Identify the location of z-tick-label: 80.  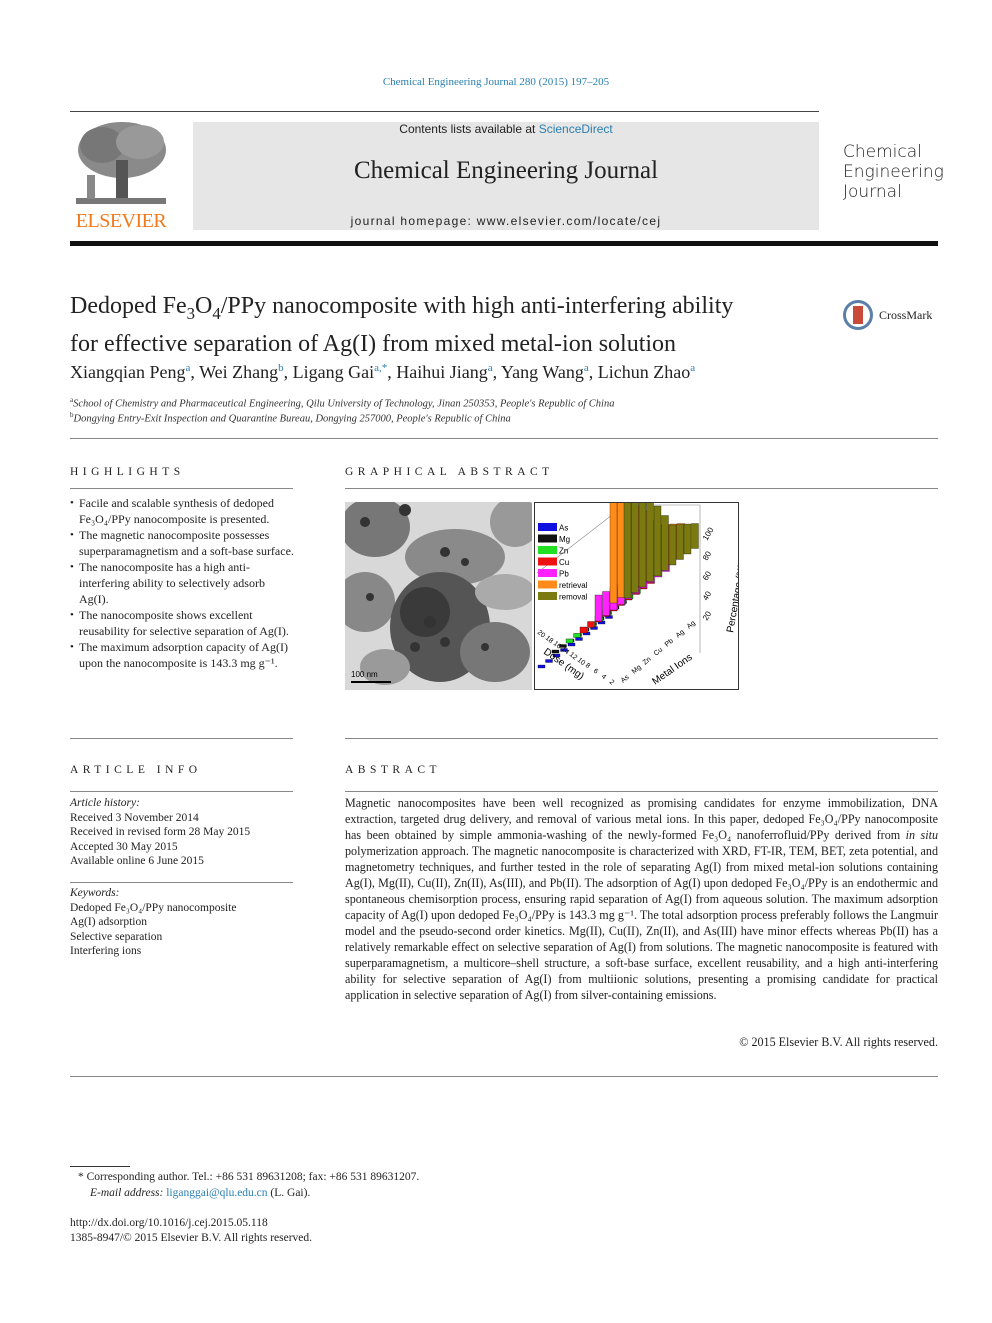
(707, 555).